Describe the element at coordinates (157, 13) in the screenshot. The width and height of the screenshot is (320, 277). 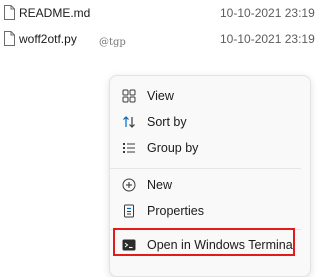
I see `file-row-readme: README.md 10-10-2021 23:19` at that location.